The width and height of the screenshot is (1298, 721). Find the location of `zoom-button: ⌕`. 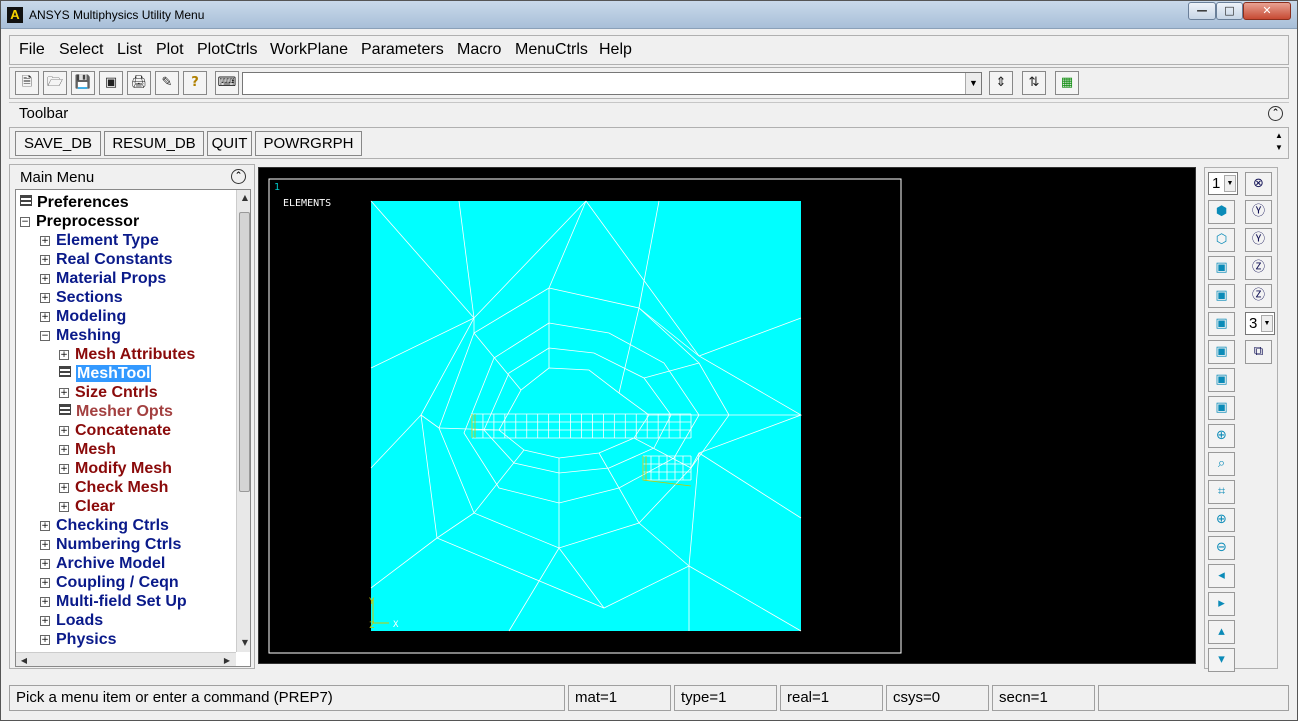

zoom-button: ⌕ is located at coordinates (1221, 464).